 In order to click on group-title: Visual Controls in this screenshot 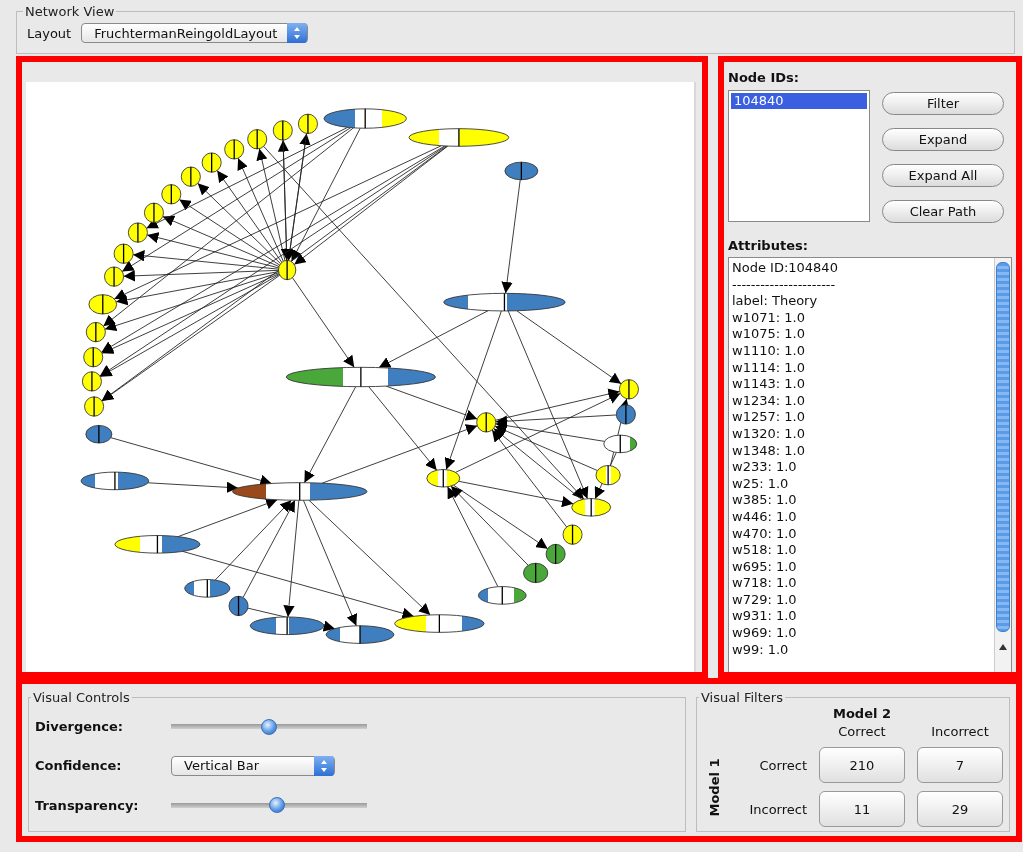, I will do `click(81, 697)`.